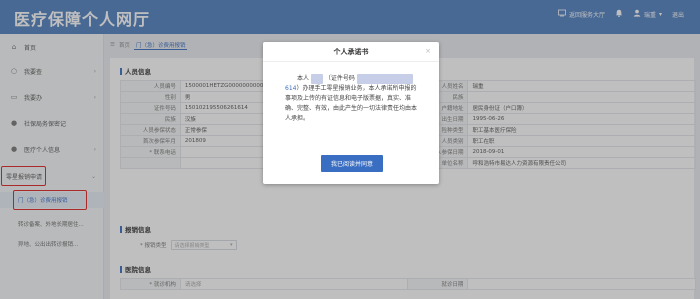 Image resolution: width=700 pixels, height=299 pixels. I want to click on modal-text-prefix: 本人, so click(303, 78).